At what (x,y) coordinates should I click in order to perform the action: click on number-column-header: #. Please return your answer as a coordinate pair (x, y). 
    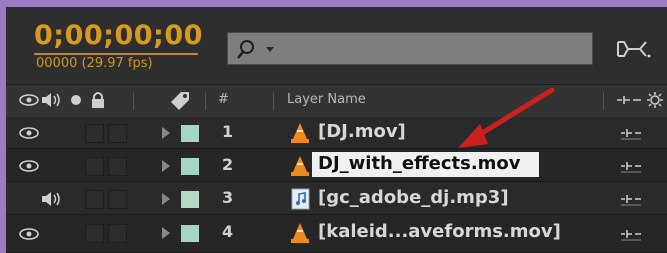
    Looking at the image, I should click on (223, 99).